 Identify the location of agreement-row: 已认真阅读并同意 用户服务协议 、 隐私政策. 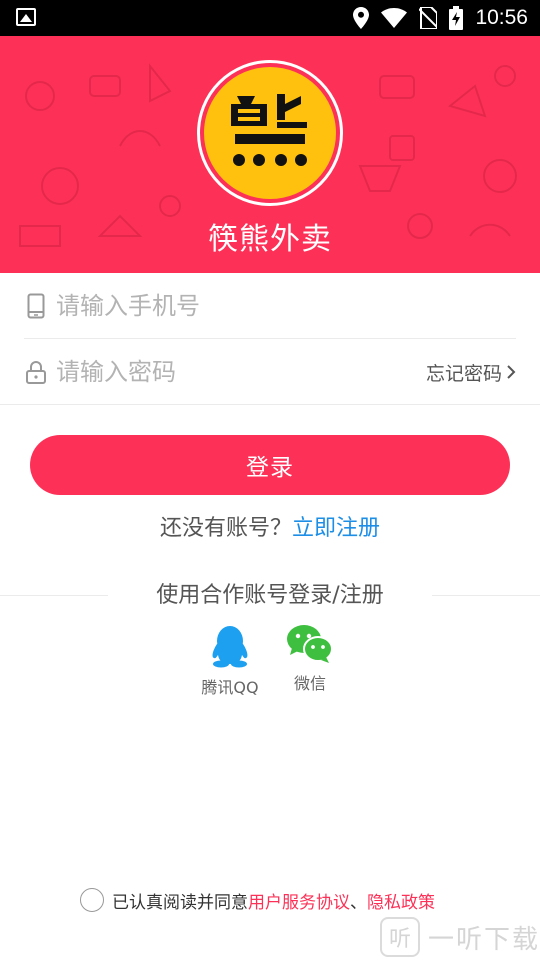
(257, 900).